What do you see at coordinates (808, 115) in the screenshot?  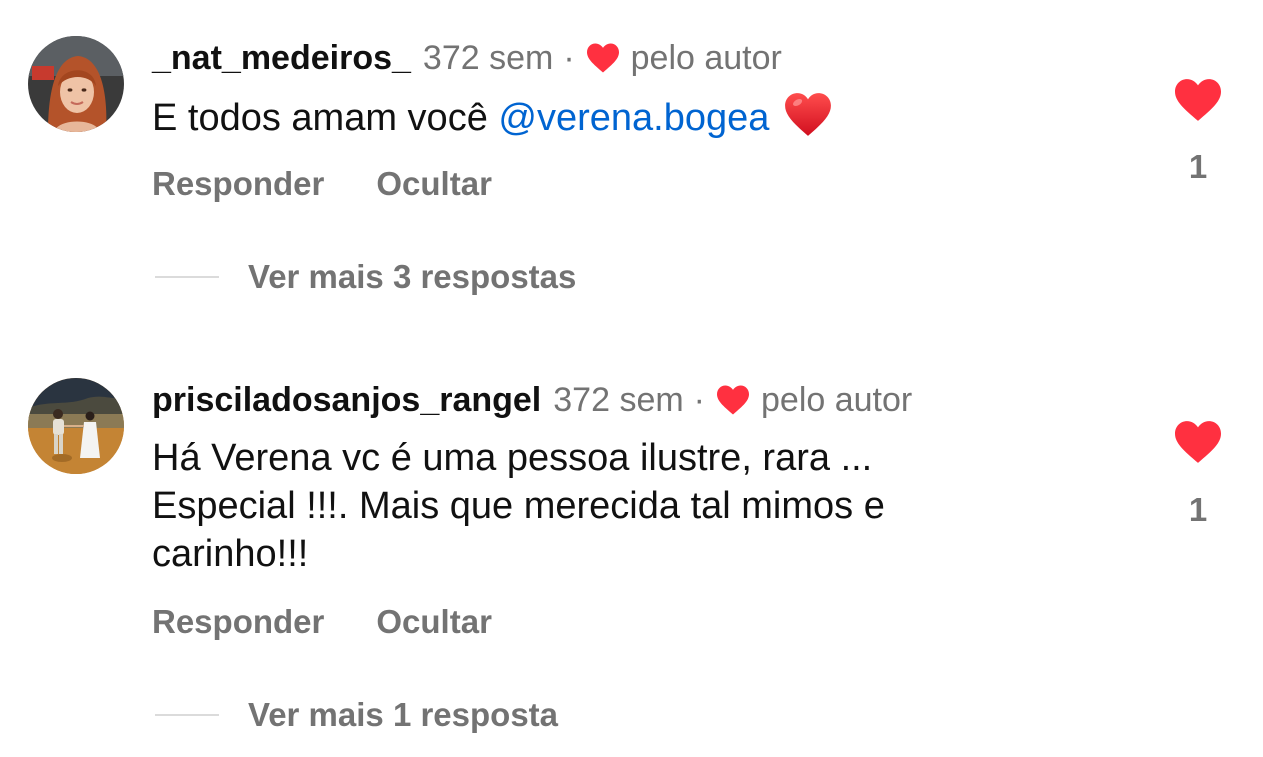 I see `heart-emoji-icon` at bounding box center [808, 115].